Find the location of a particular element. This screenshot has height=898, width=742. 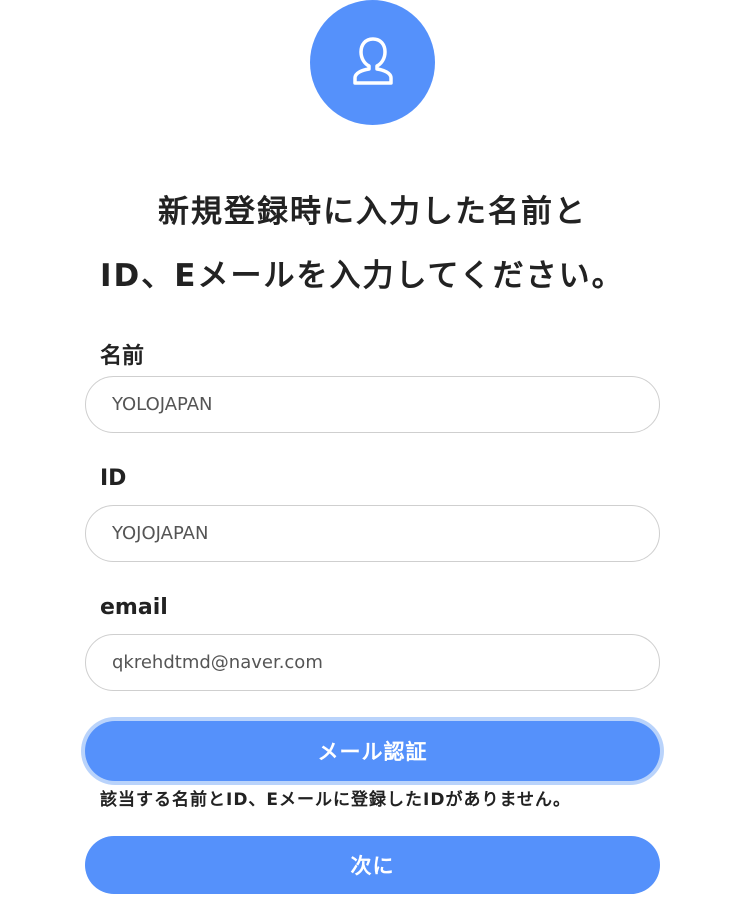

heading-line-2: ID、Eメールを入力してください。 is located at coordinates (362, 276).